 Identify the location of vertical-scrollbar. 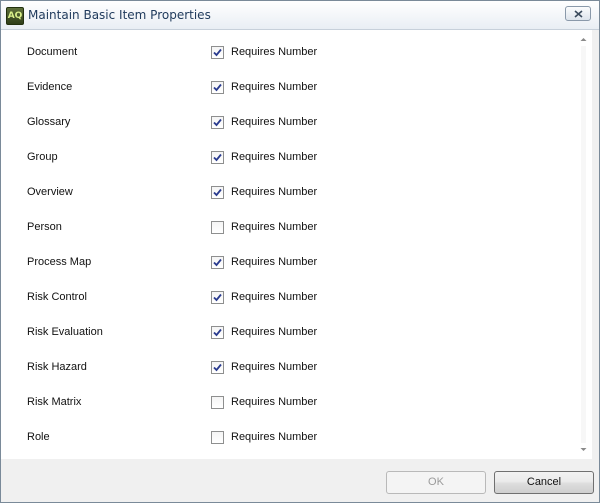
(583, 244).